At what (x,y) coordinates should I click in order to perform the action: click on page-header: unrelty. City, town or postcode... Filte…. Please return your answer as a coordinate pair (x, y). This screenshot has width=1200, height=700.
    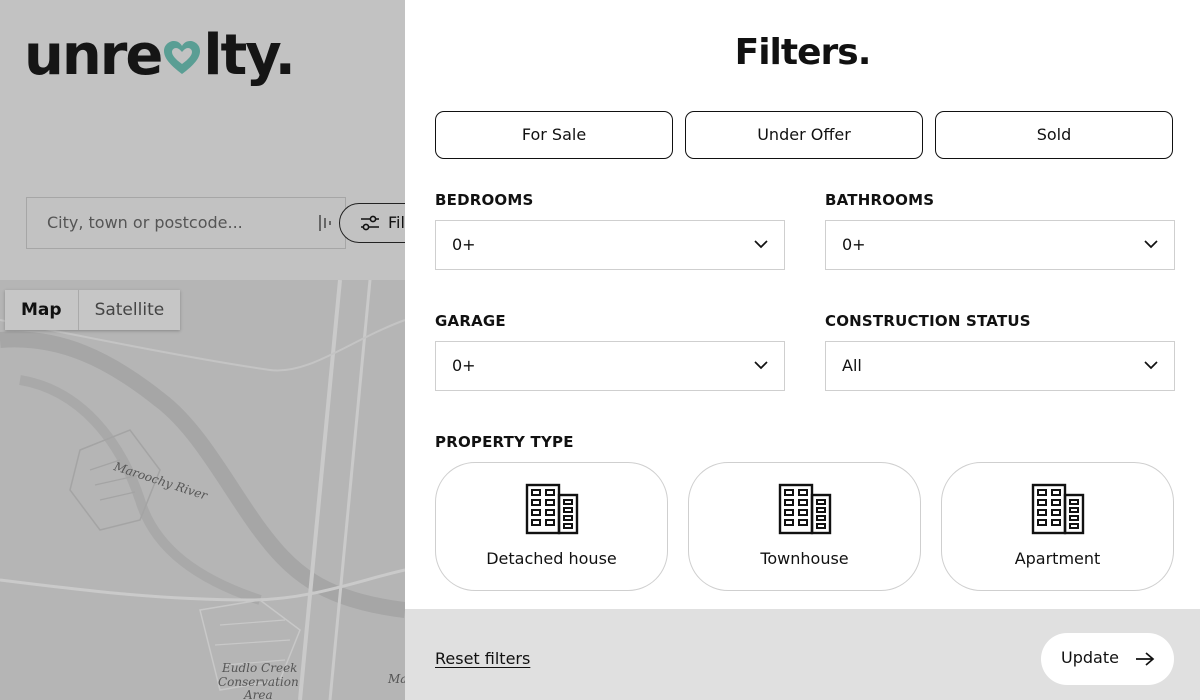
    Looking at the image, I should click on (202, 140).